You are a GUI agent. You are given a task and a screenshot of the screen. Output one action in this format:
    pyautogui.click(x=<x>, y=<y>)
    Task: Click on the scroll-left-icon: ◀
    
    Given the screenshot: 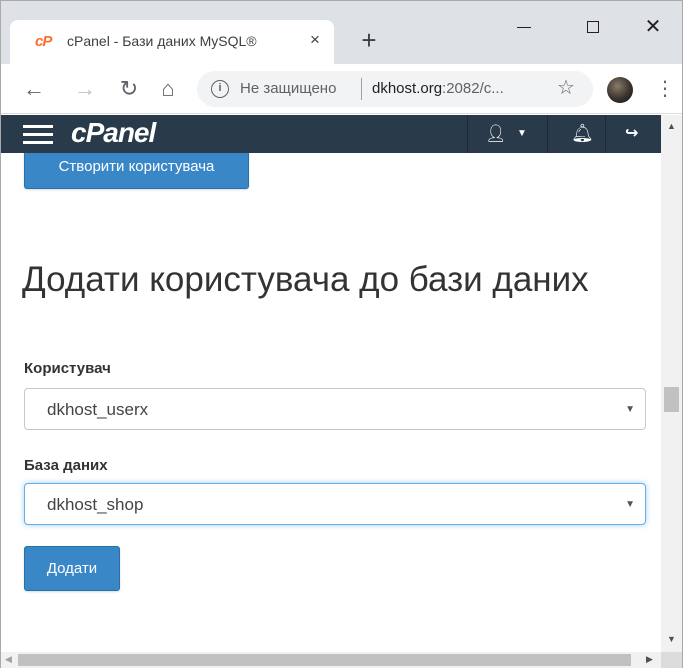 What is the action you would take?
    pyautogui.click(x=8, y=659)
    